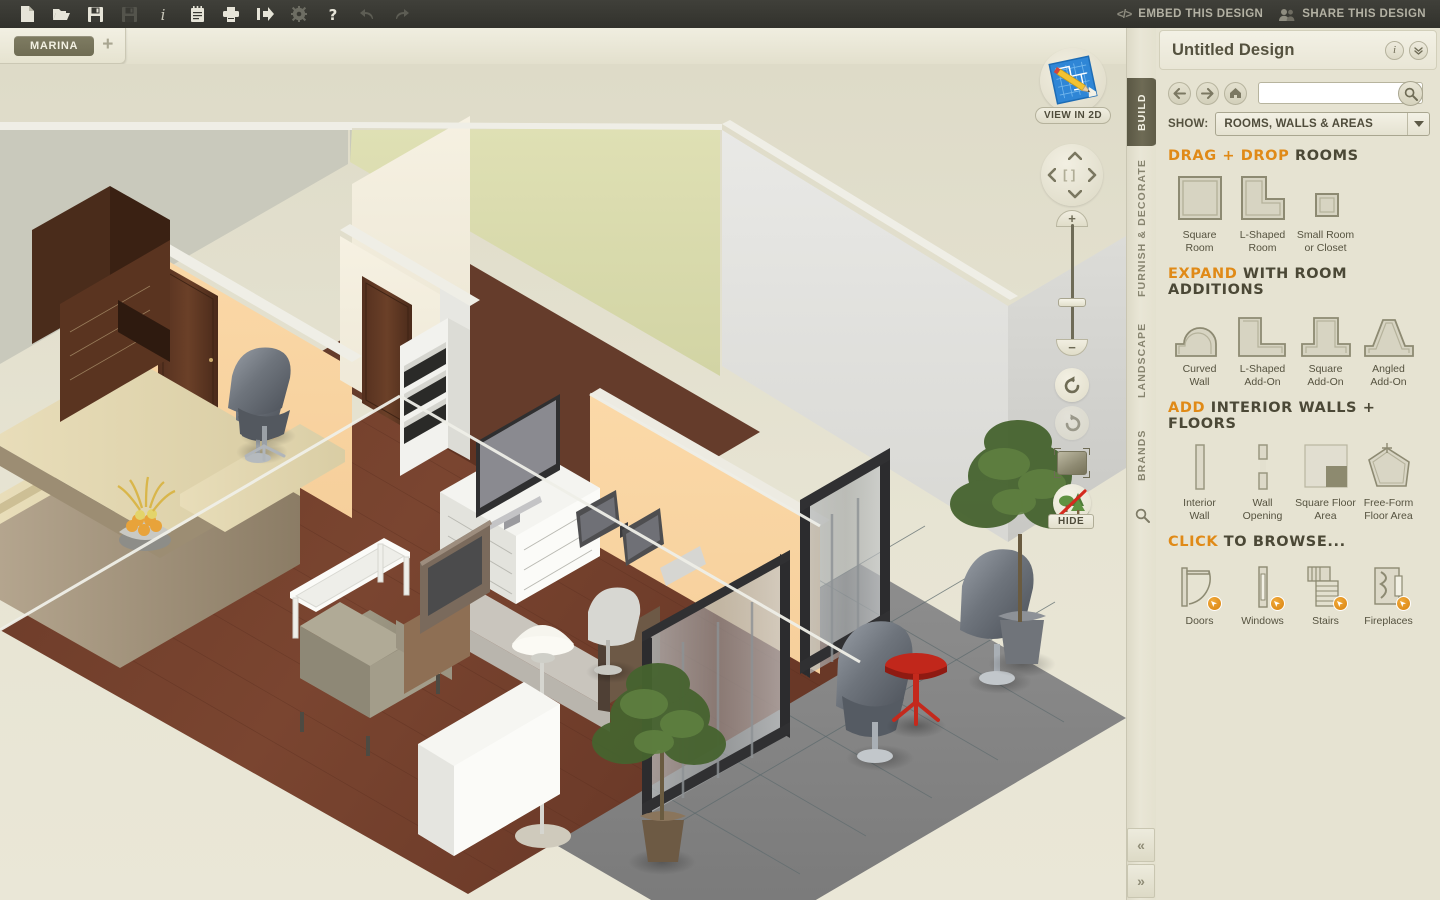 The image size is (1440, 900). Describe the element at coordinates (333, 14) in the screenshot. I see `help-question-icon: ?` at that location.